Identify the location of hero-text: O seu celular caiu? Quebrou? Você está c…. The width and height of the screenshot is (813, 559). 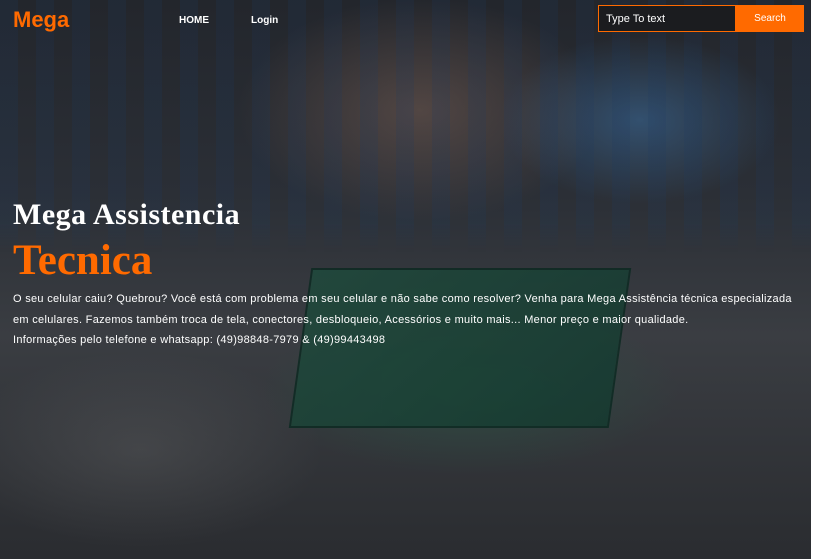
(403, 320).